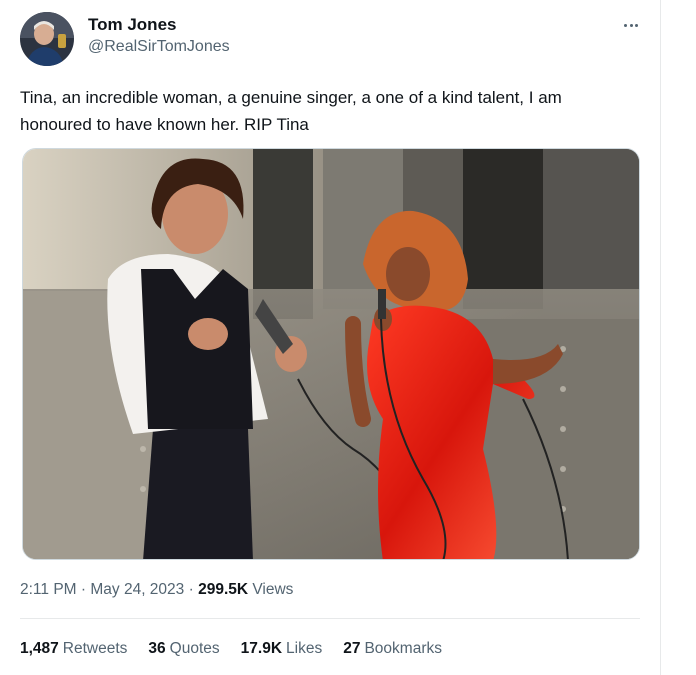 This screenshot has width=696, height=675. Describe the element at coordinates (223, 589) in the screenshot. I see `views-count: 299.5K` at that location.